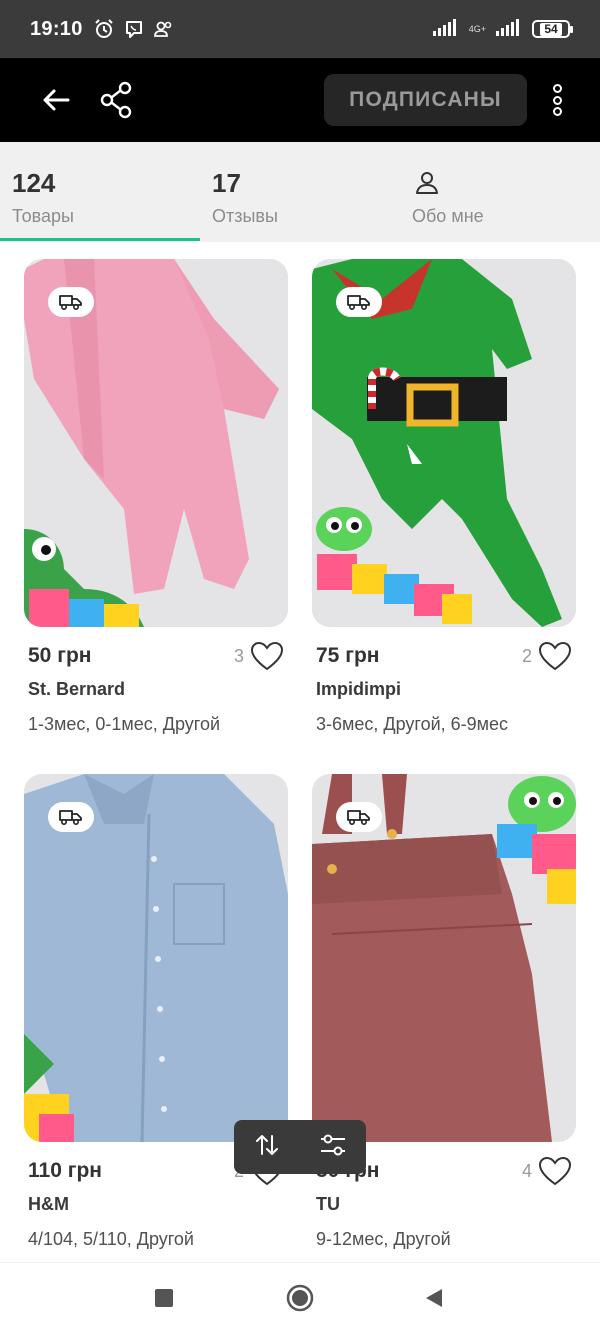 The width and height of the screenshot is (600, 1332). Describe the element at coordinates (56, 100) in the screenshot. I see `back-arrow-icon` at that location.